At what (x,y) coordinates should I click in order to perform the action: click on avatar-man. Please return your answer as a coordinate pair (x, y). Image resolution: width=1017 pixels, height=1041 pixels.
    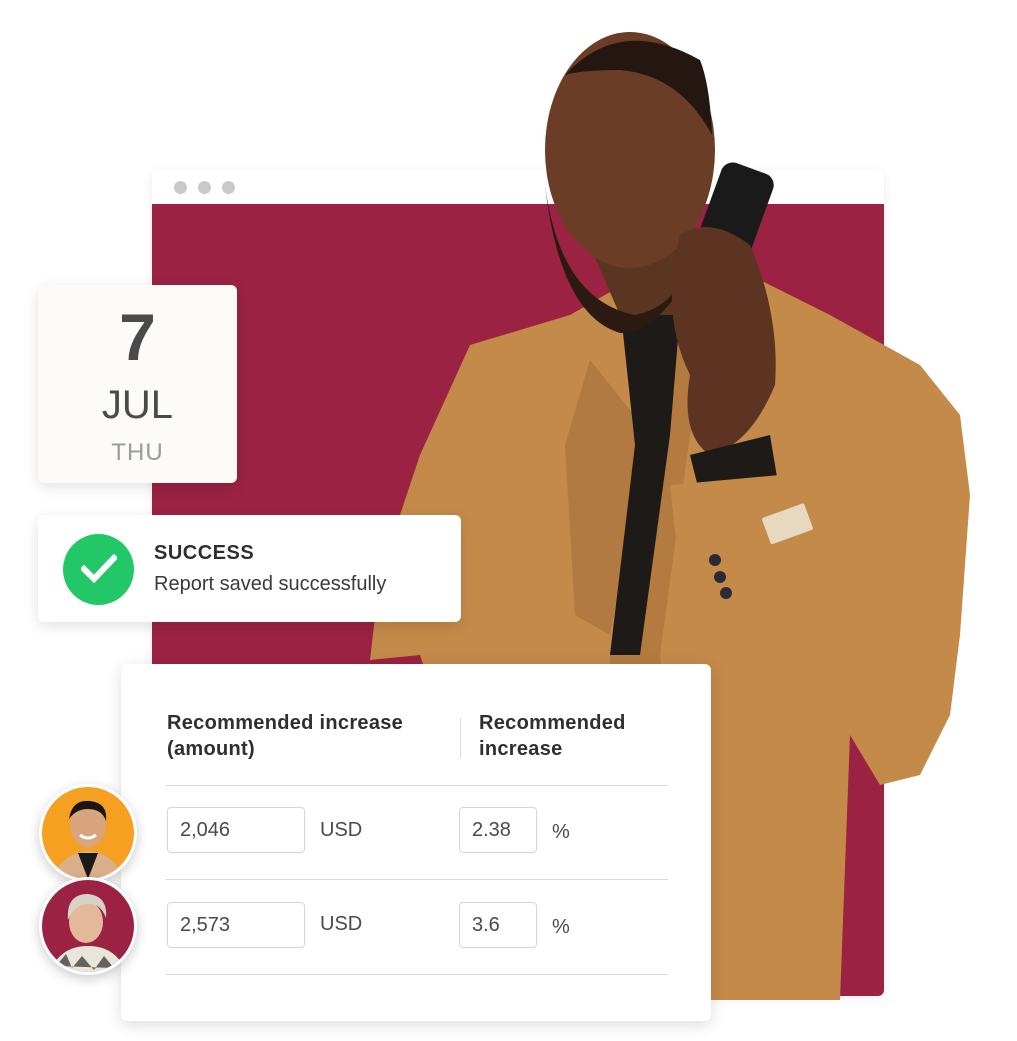
    Looking at the image, I should click on (88, 833).